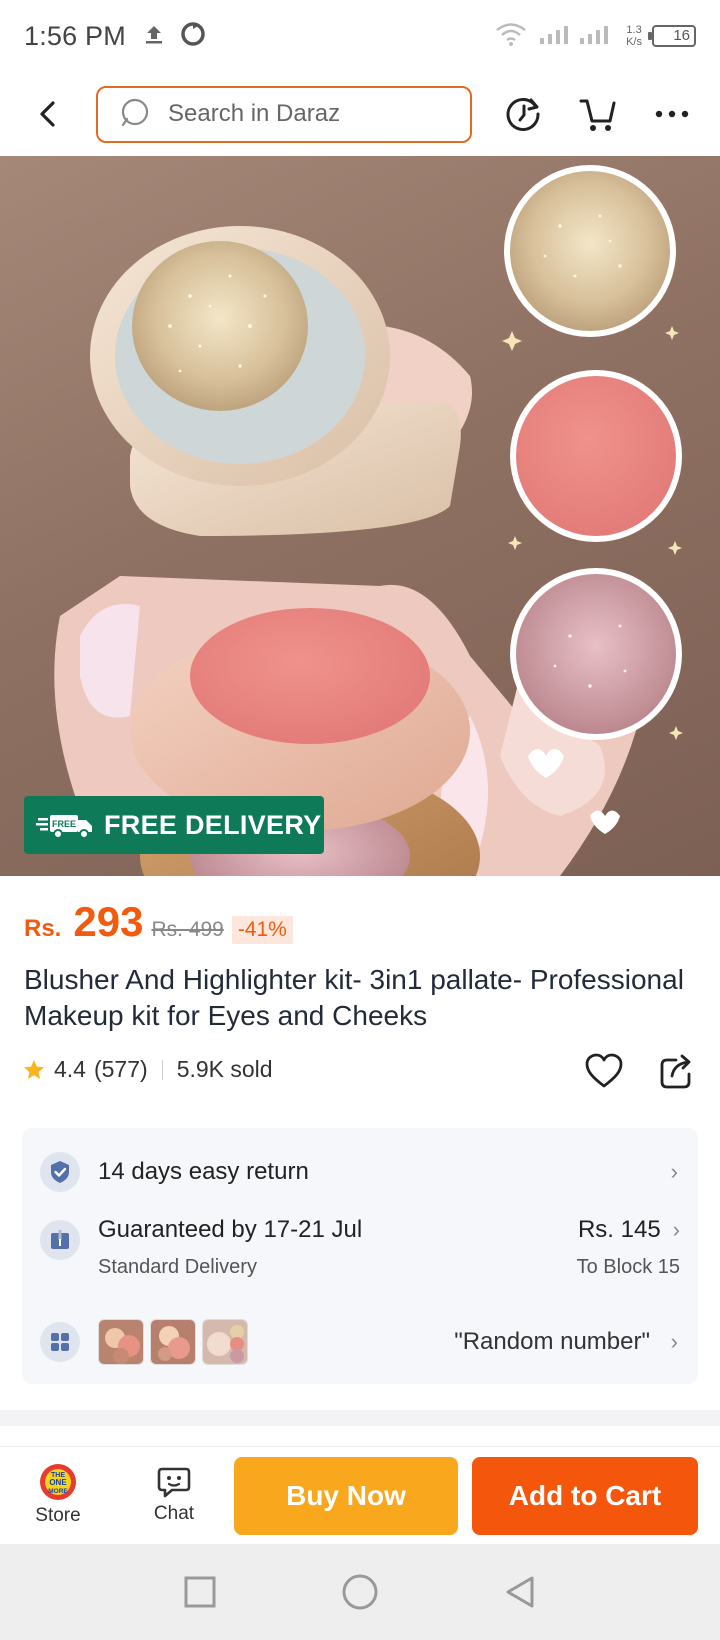  Describe the element at coordinates (43, 928) in the screenshot. I see `price-currency: Rs.` at that location.